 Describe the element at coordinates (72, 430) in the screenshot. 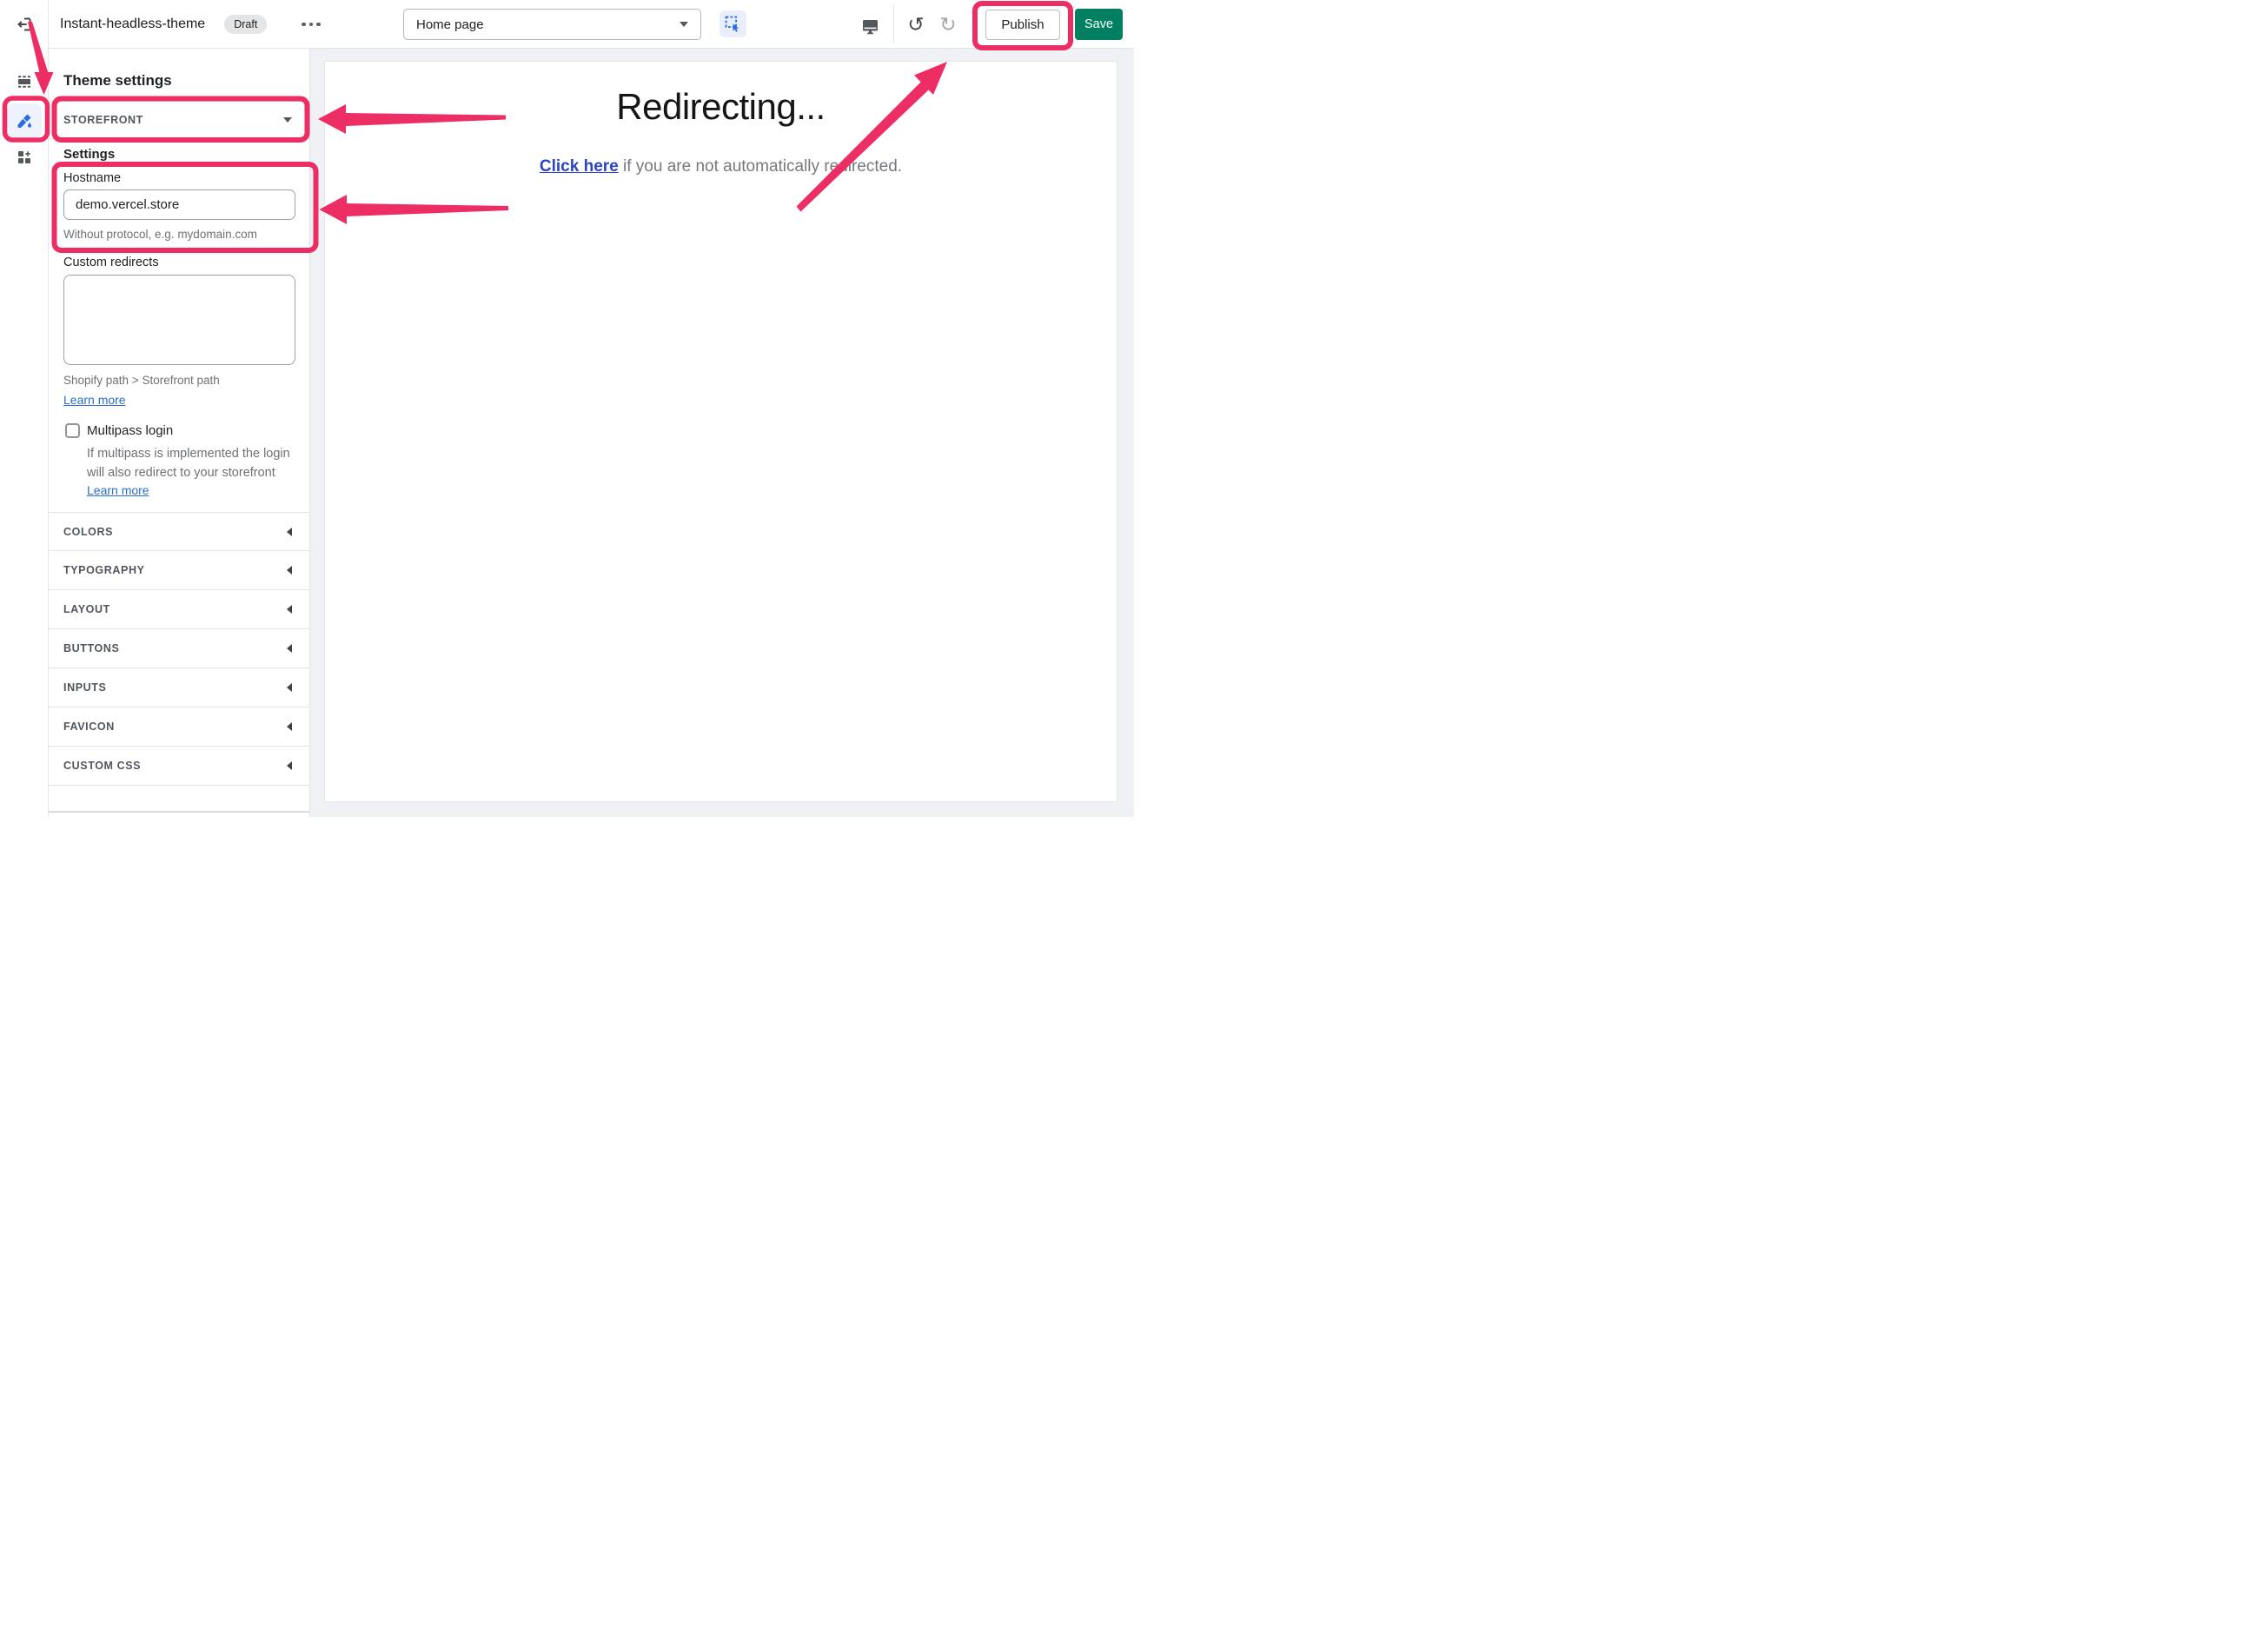

I see `multipass-checkbox` at that location.